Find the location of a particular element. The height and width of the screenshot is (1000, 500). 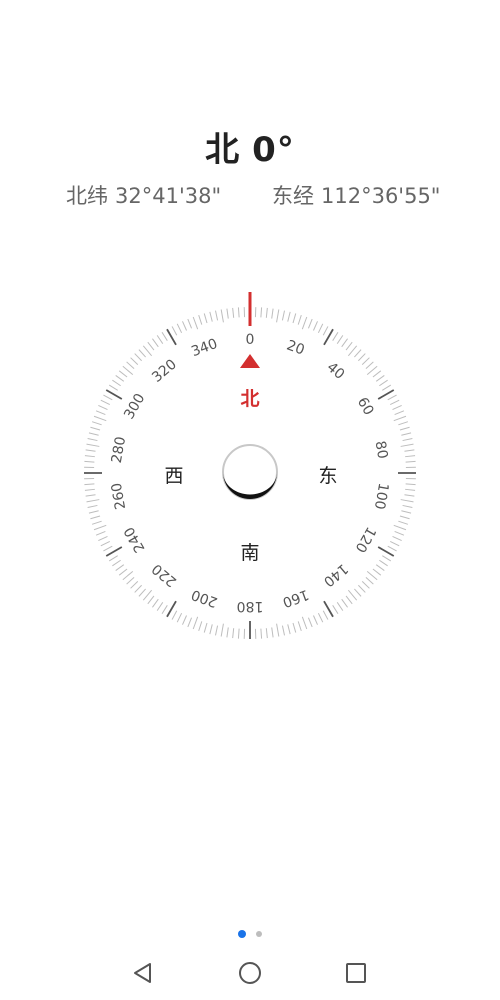

dial-degree-label: 160 is located at coordinates (295, 598).